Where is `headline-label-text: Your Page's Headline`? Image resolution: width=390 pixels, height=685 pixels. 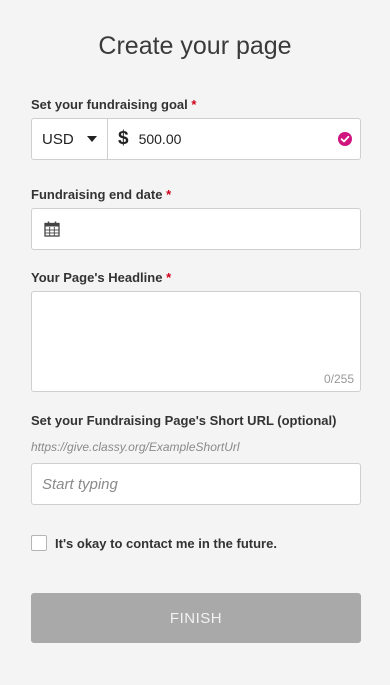 headline-label-text: Your Page's Headline is located at coordinates (97, 277).